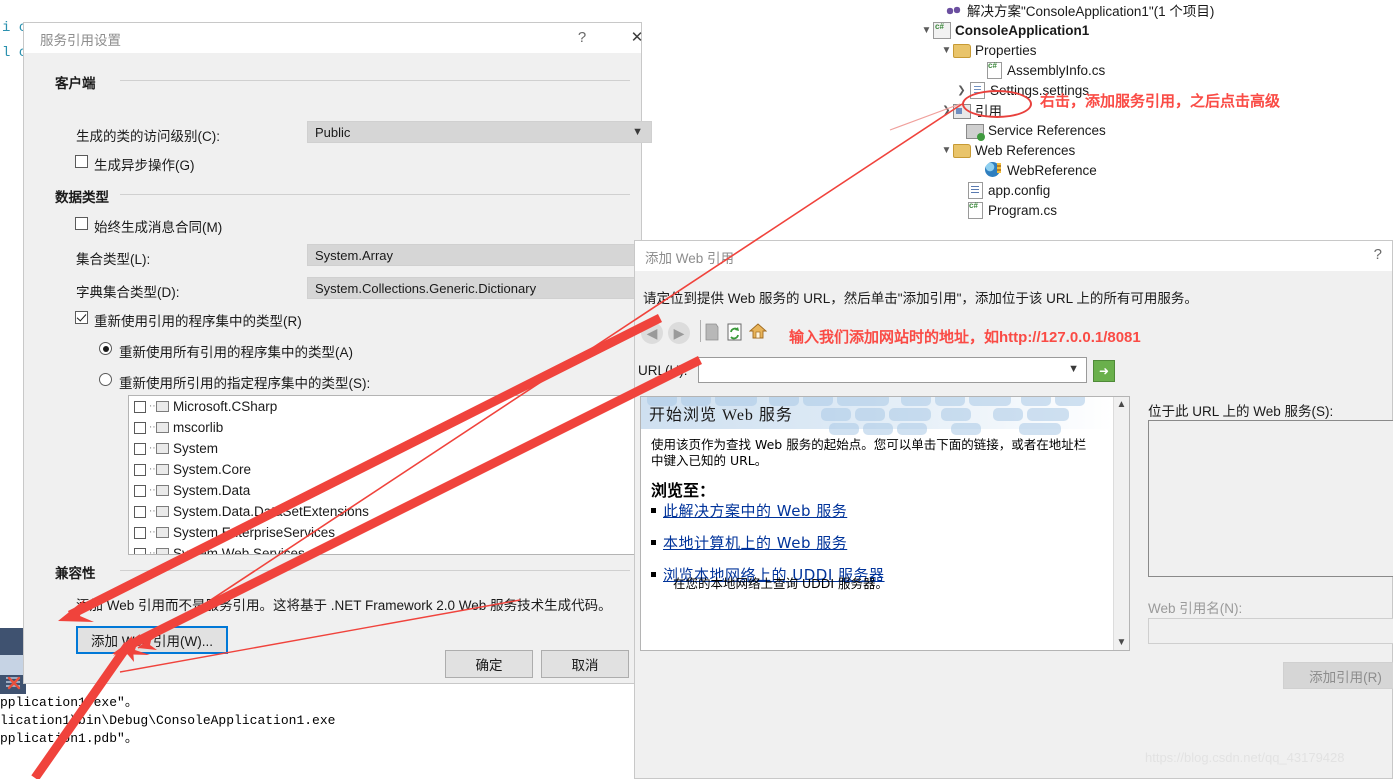 The width and height of the screenshot is (1393, 779). Describe the element at coordinates (390, 532) in the screenshot. I see `assembly-list-item: ⋯ System.EnterpriseServices` at that location.